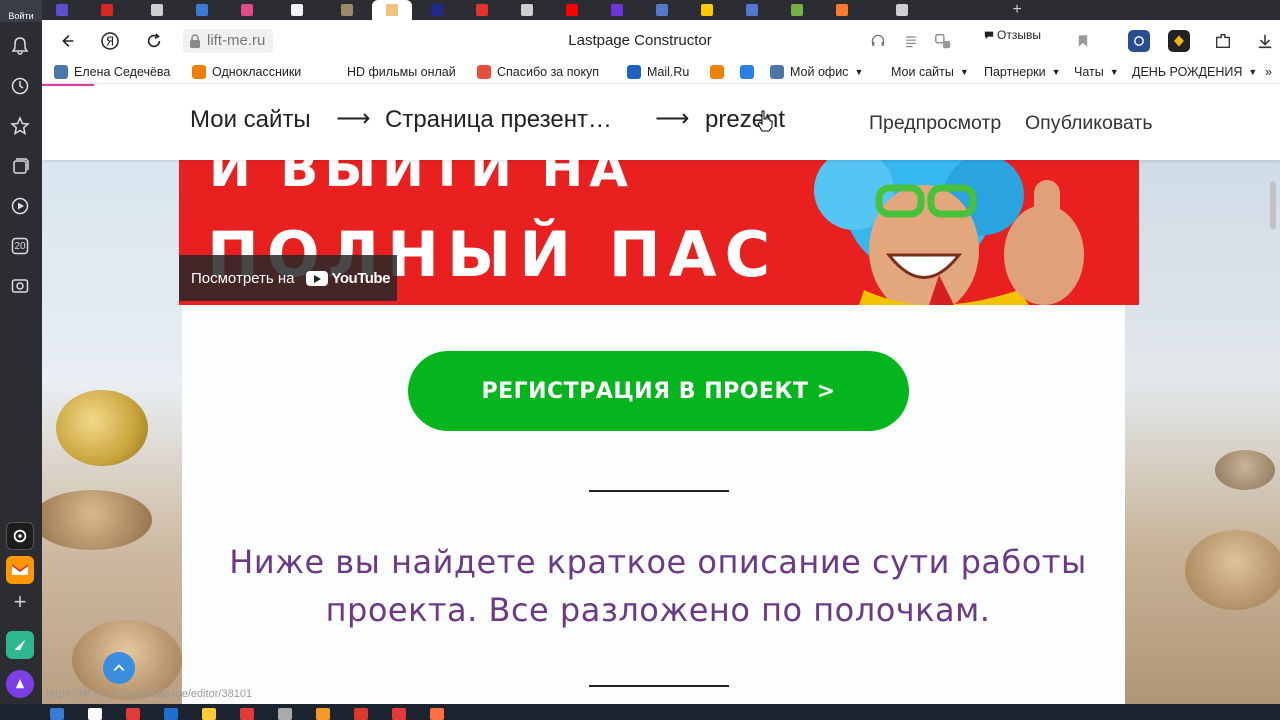 Image resolution: width=1280 pixels, height=720 pixels. What do you see at coordinates (20, 206) in the screenshot?
I see `play-icon` at bounding box center [20, 206].